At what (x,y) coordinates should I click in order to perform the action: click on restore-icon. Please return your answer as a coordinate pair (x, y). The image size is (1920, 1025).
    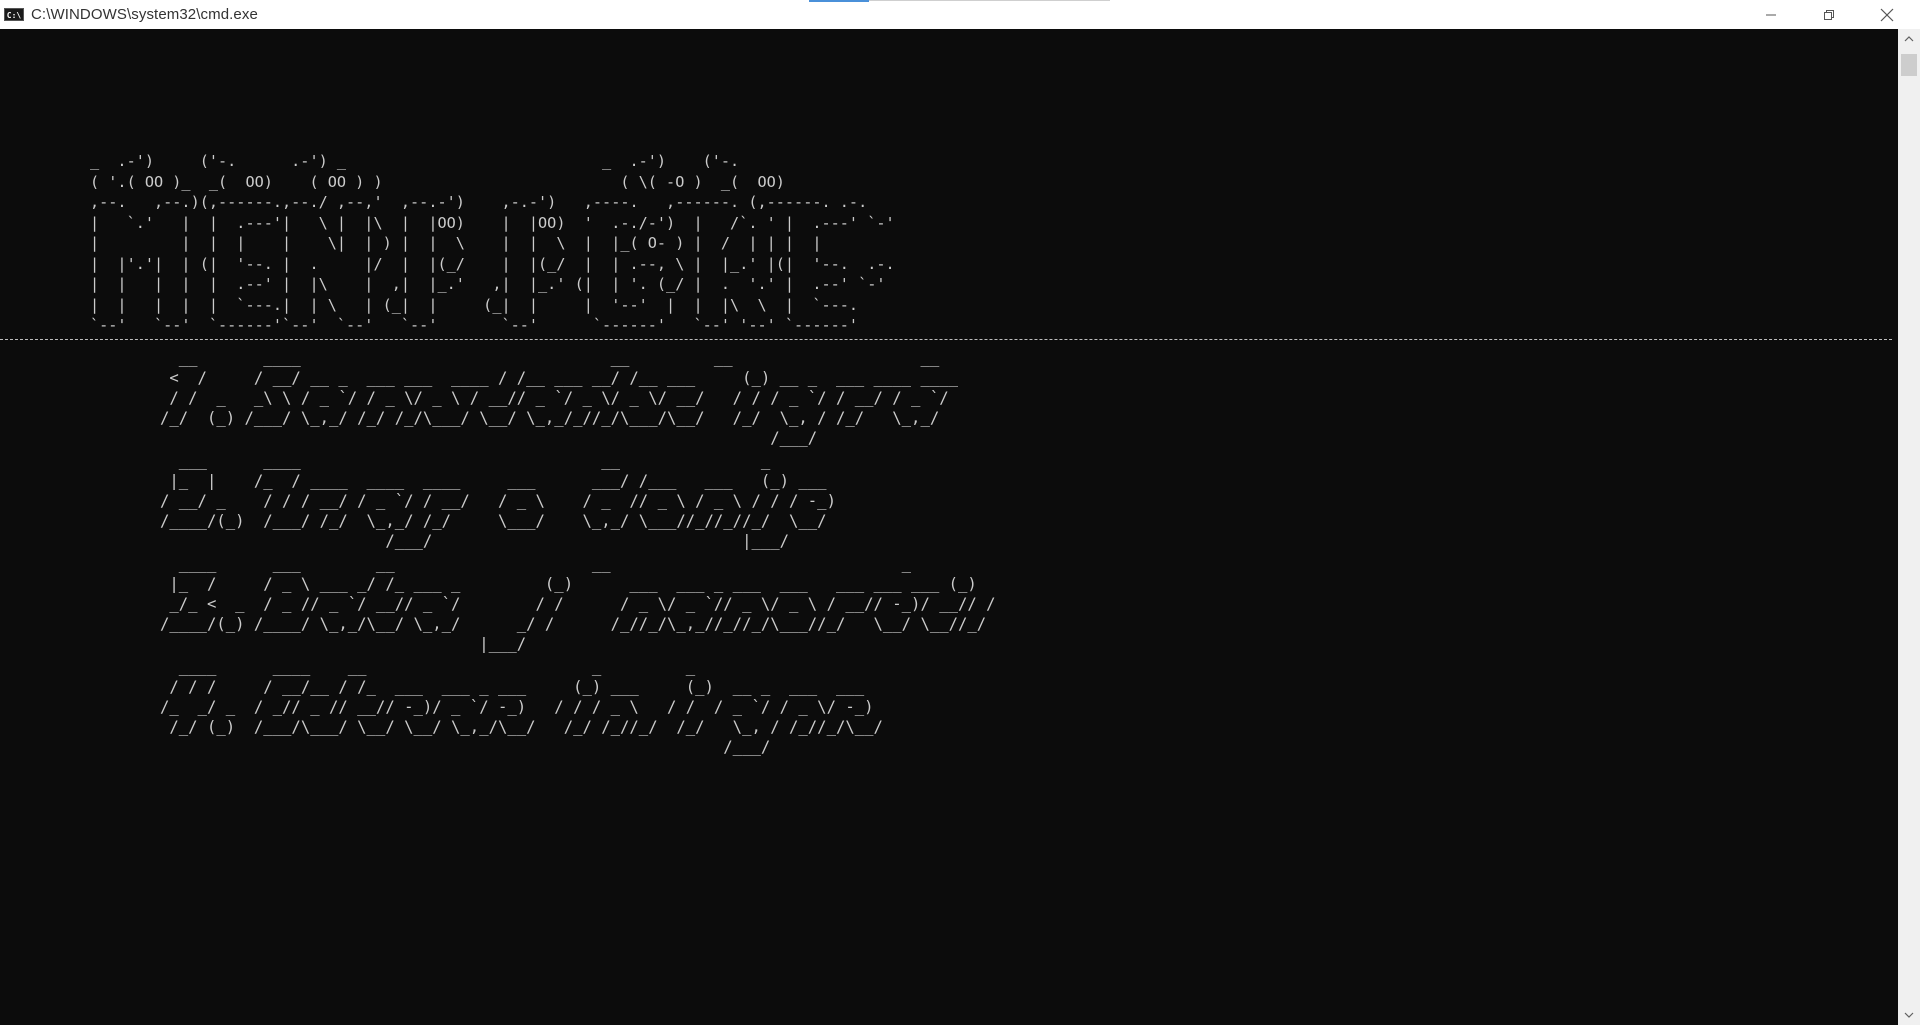
    Looking at the image, I should click on (1829, 14).